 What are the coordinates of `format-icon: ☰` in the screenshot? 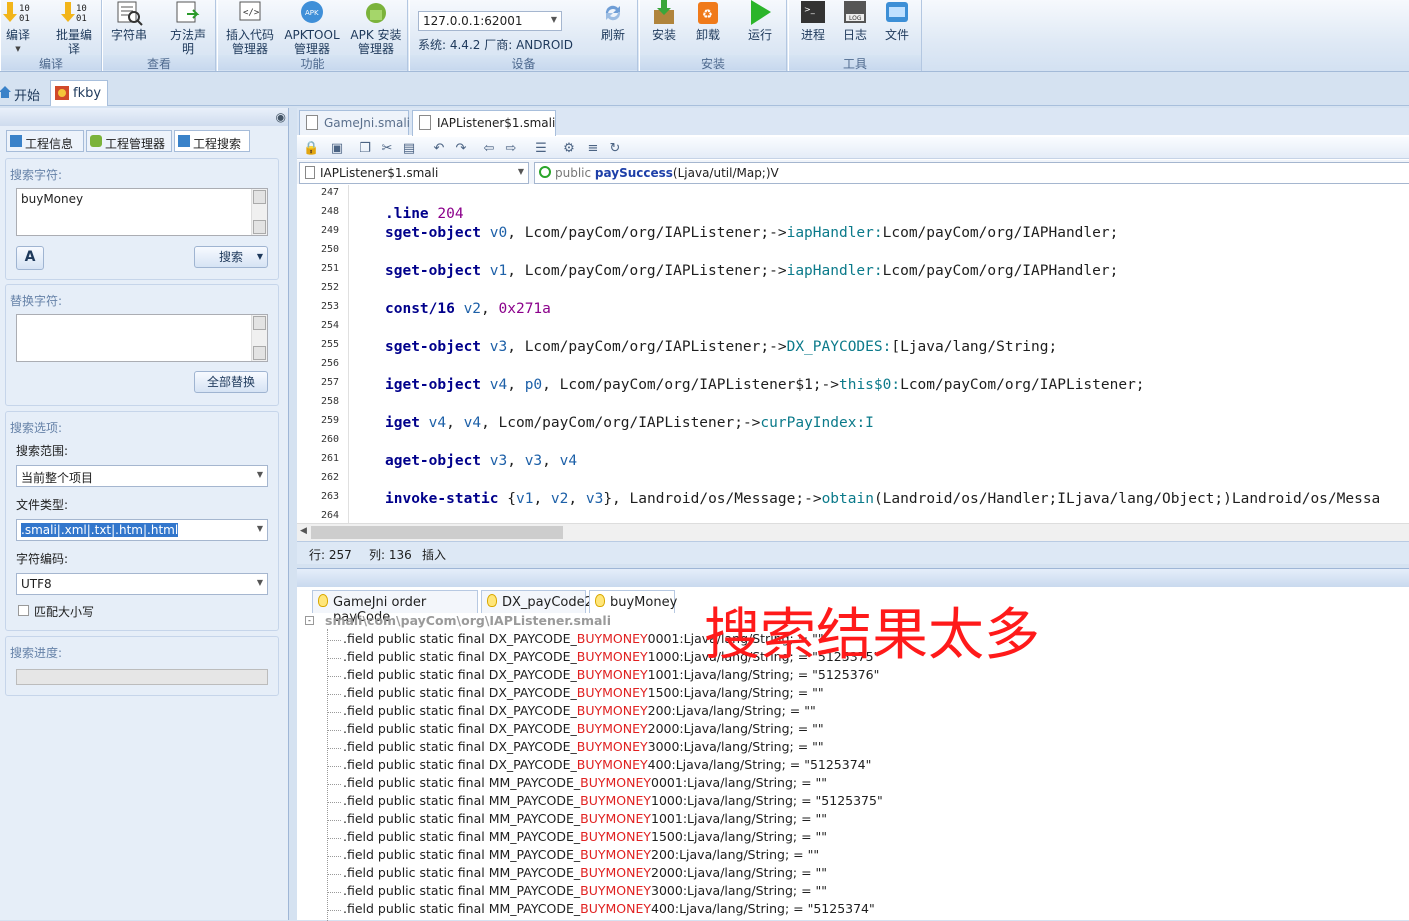 It's located at (541, 148).